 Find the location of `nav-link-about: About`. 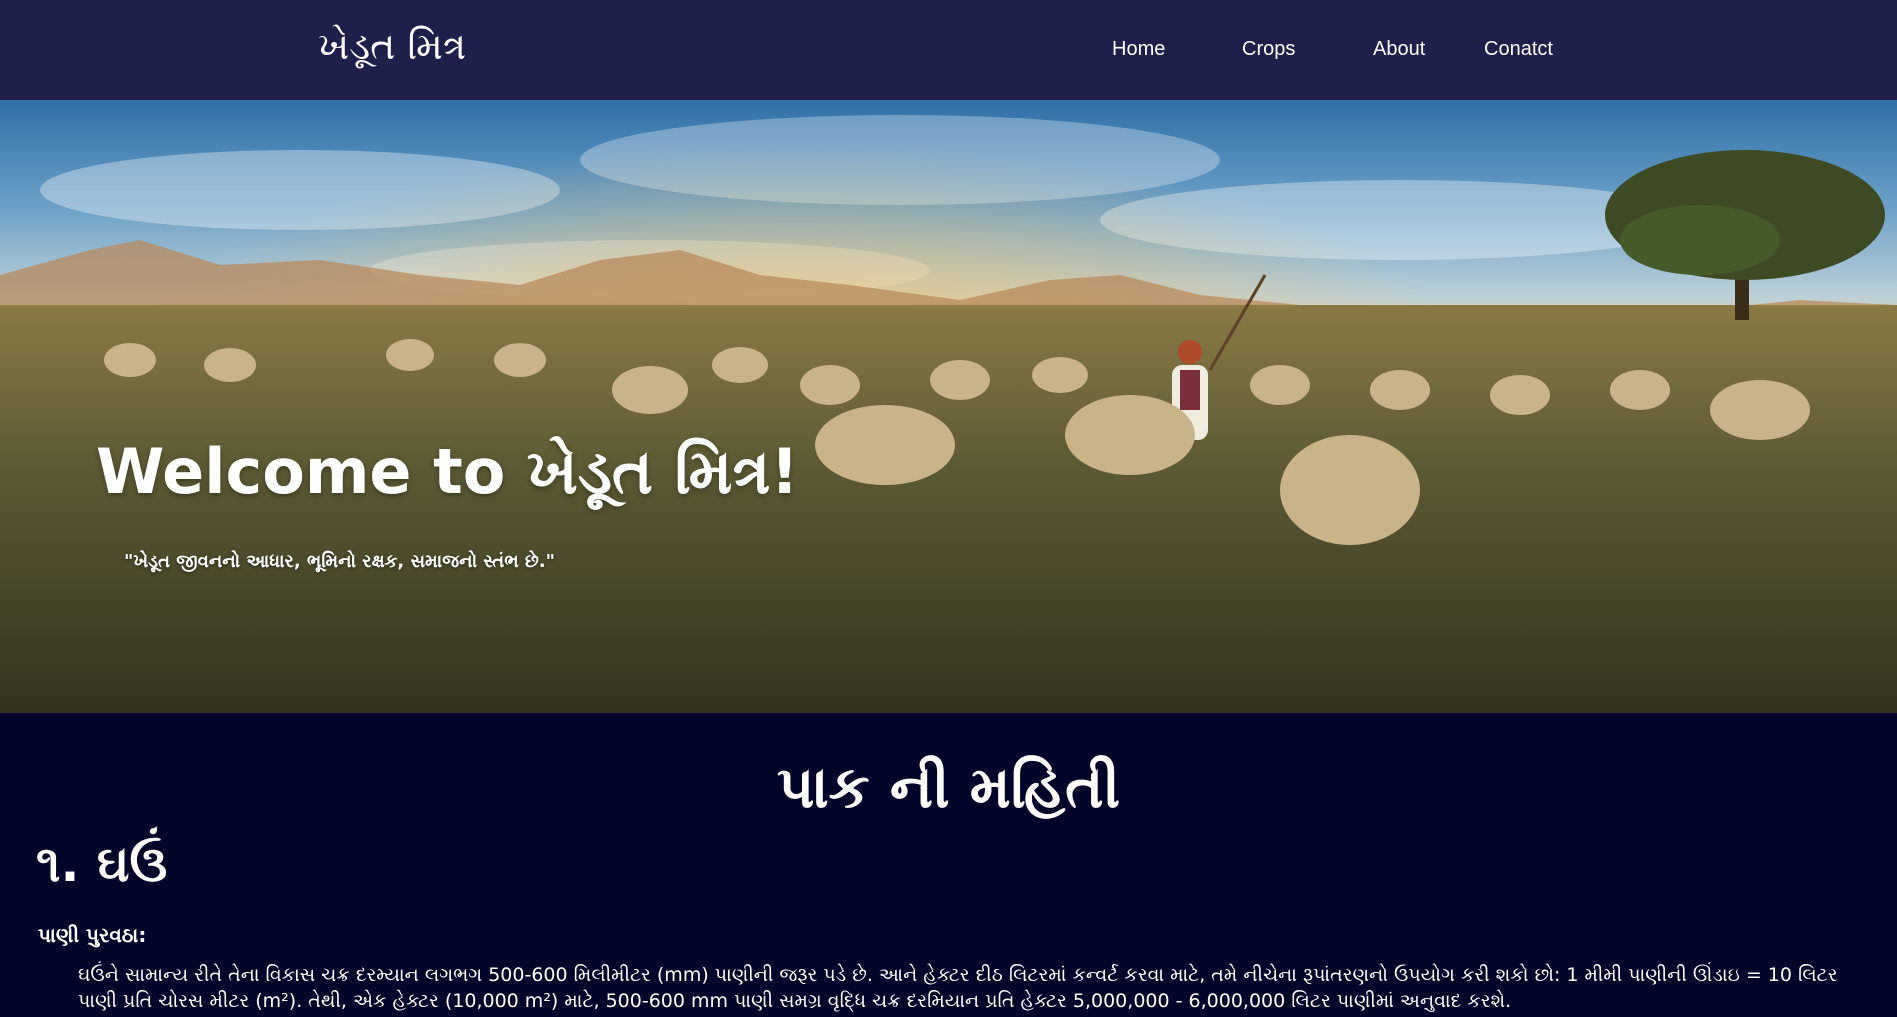

nav-link-about: About is located at coordinates (1399, 49).